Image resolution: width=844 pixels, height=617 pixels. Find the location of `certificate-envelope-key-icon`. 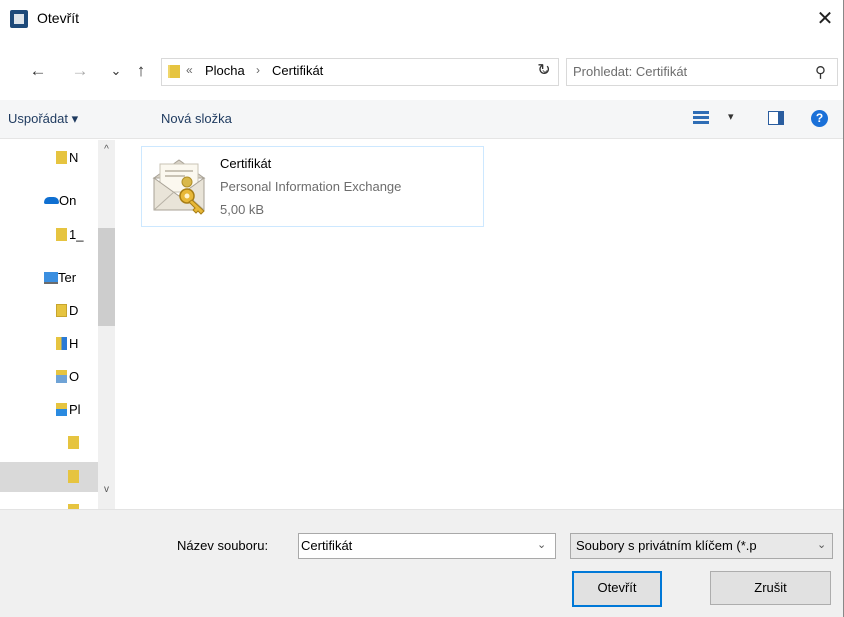

certificate-envelope-key-icon is located at coordinates (179, 187).